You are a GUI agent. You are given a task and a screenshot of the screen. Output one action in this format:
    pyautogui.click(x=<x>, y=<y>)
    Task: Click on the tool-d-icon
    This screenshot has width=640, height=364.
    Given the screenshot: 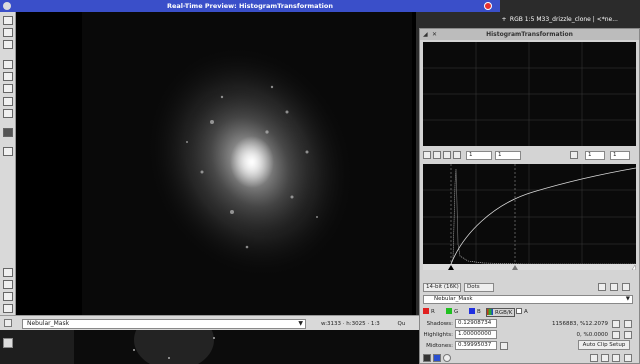 What is the action you would take?
    pyautogui.click(x=8, y=308)
    